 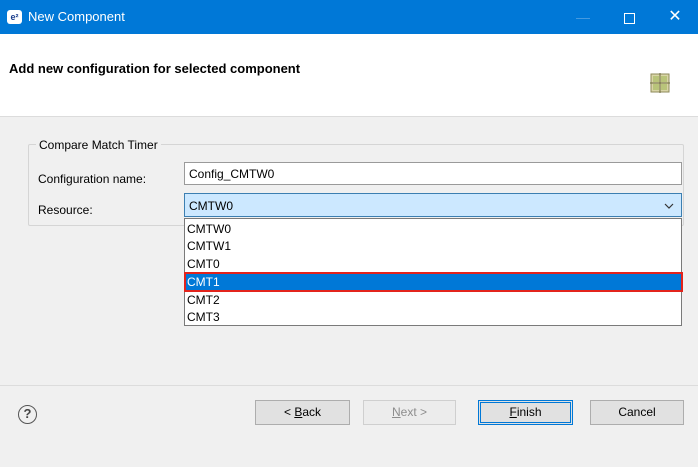 What do you see at coordinates (433, 317) in the screenshot?
I see `resource-option-cmt3: CMT3` at bounding box center [433, 317].